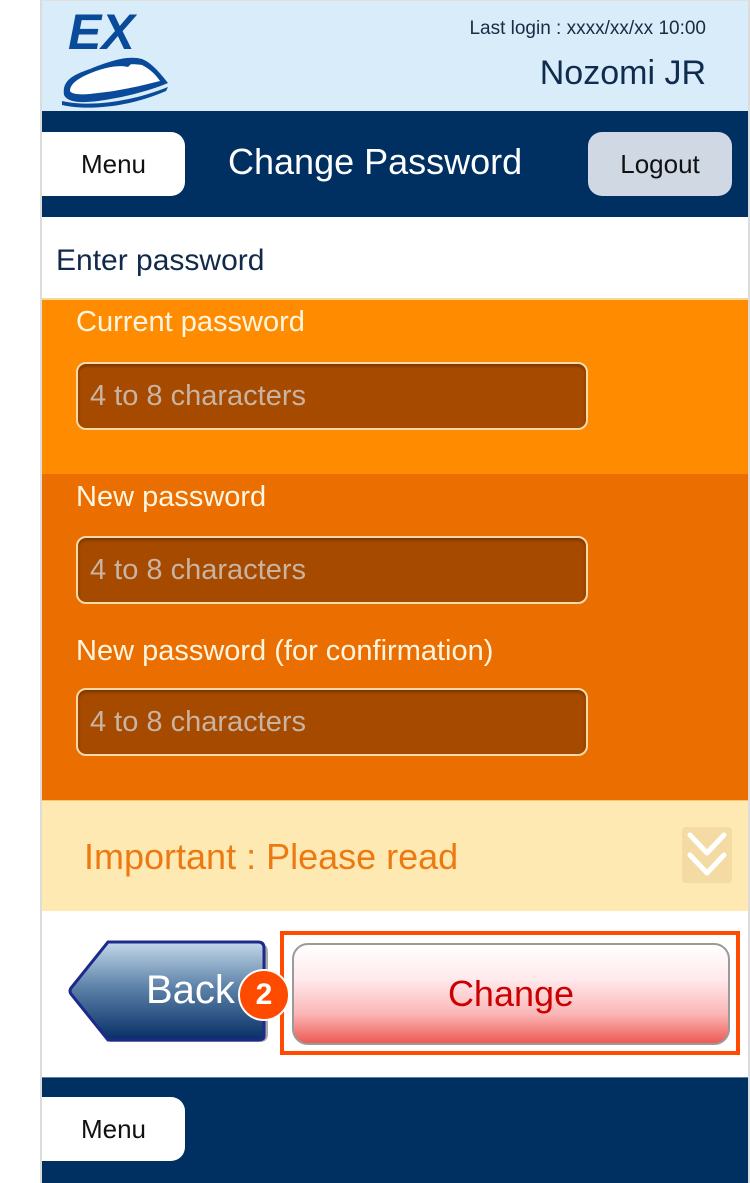 The height and width of the screenshot is (1183, 750). What do you see at coordinates (264, 995) in the screenshot?
I see `step-number-badge: 2` at bounding box center [264, 995].